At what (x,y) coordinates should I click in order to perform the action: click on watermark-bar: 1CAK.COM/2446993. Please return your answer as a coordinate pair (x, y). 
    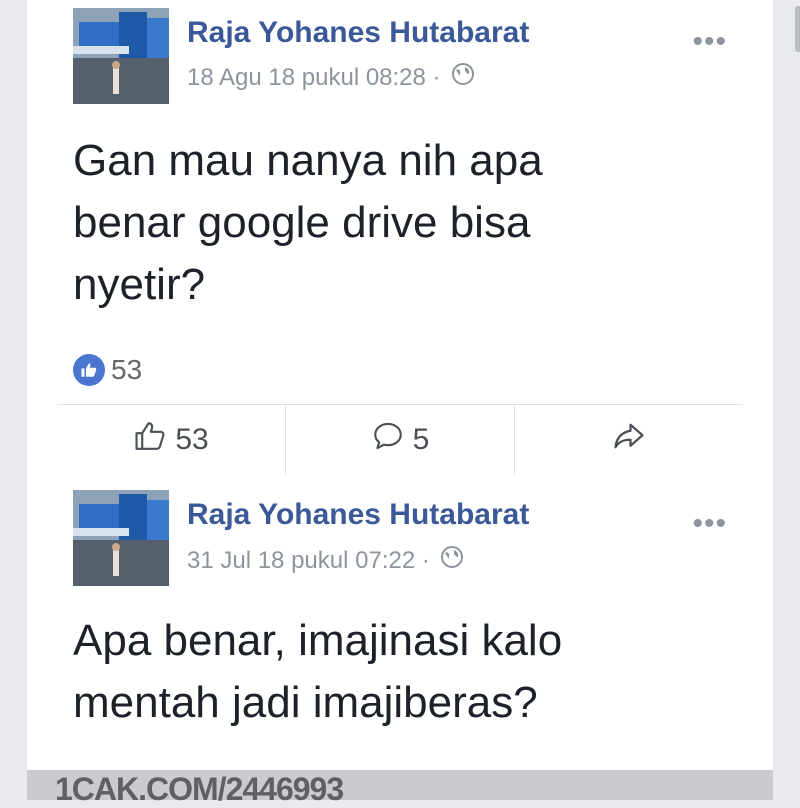
    Looking at the image, I should click on (400, 788).